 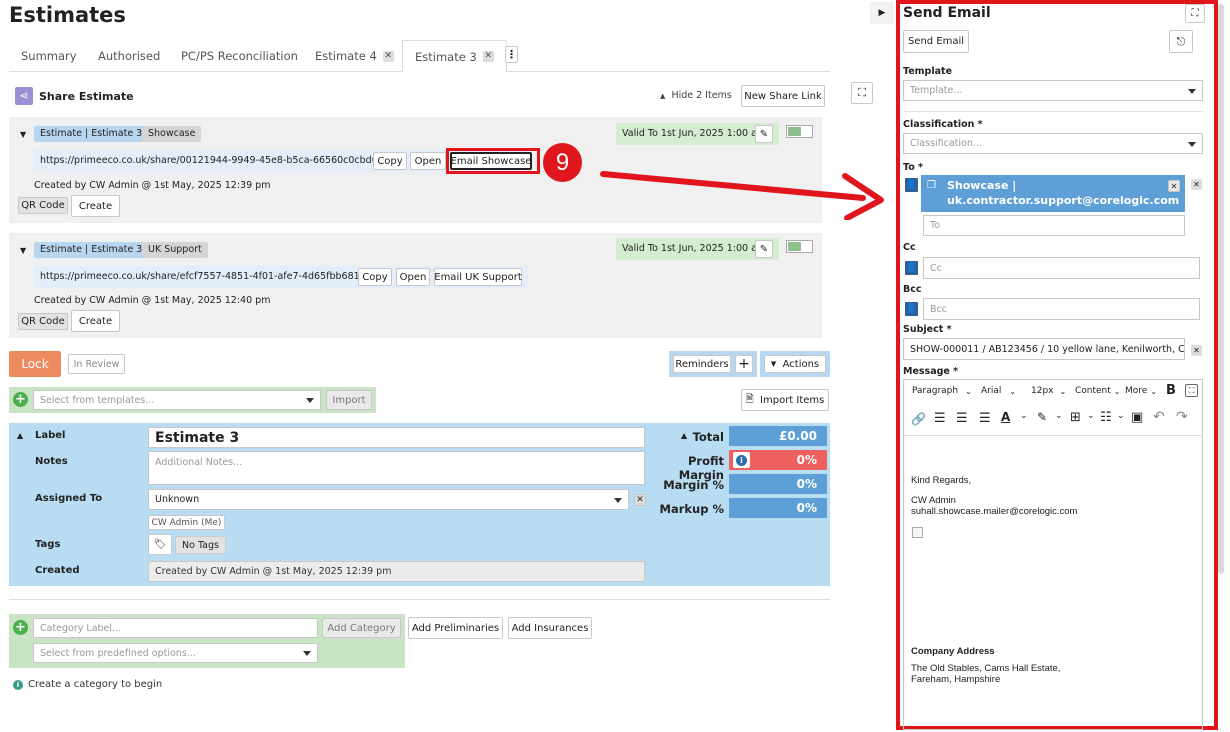 I want to click on notes-caption: Notes, so click(x=51, y=461).